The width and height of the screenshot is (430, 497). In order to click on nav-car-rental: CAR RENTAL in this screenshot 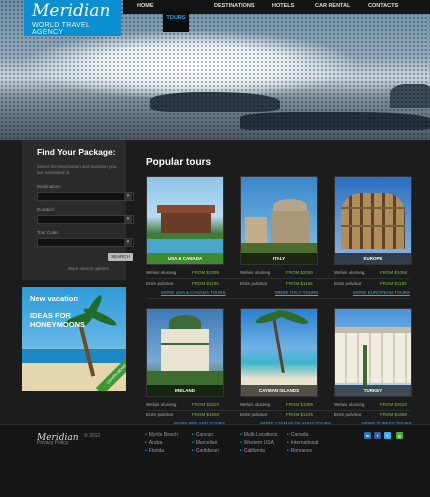, I will do `click(332, 6)`.